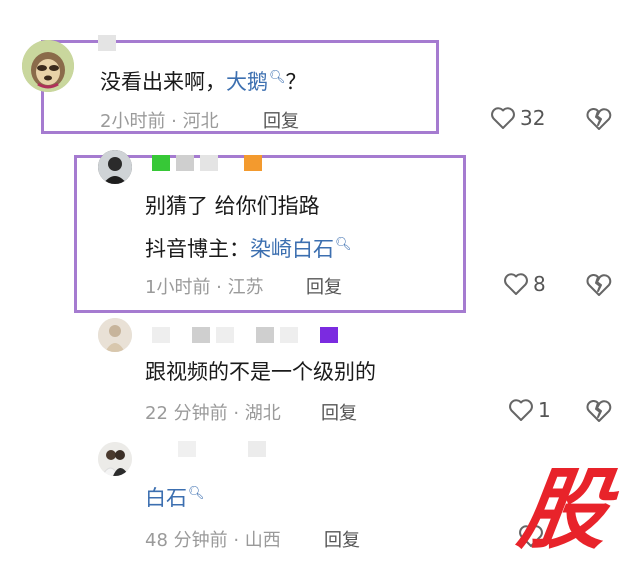 This screenshot has width=640, height=566. I want to click on sloth-avatar-icon, so click(48, 66).